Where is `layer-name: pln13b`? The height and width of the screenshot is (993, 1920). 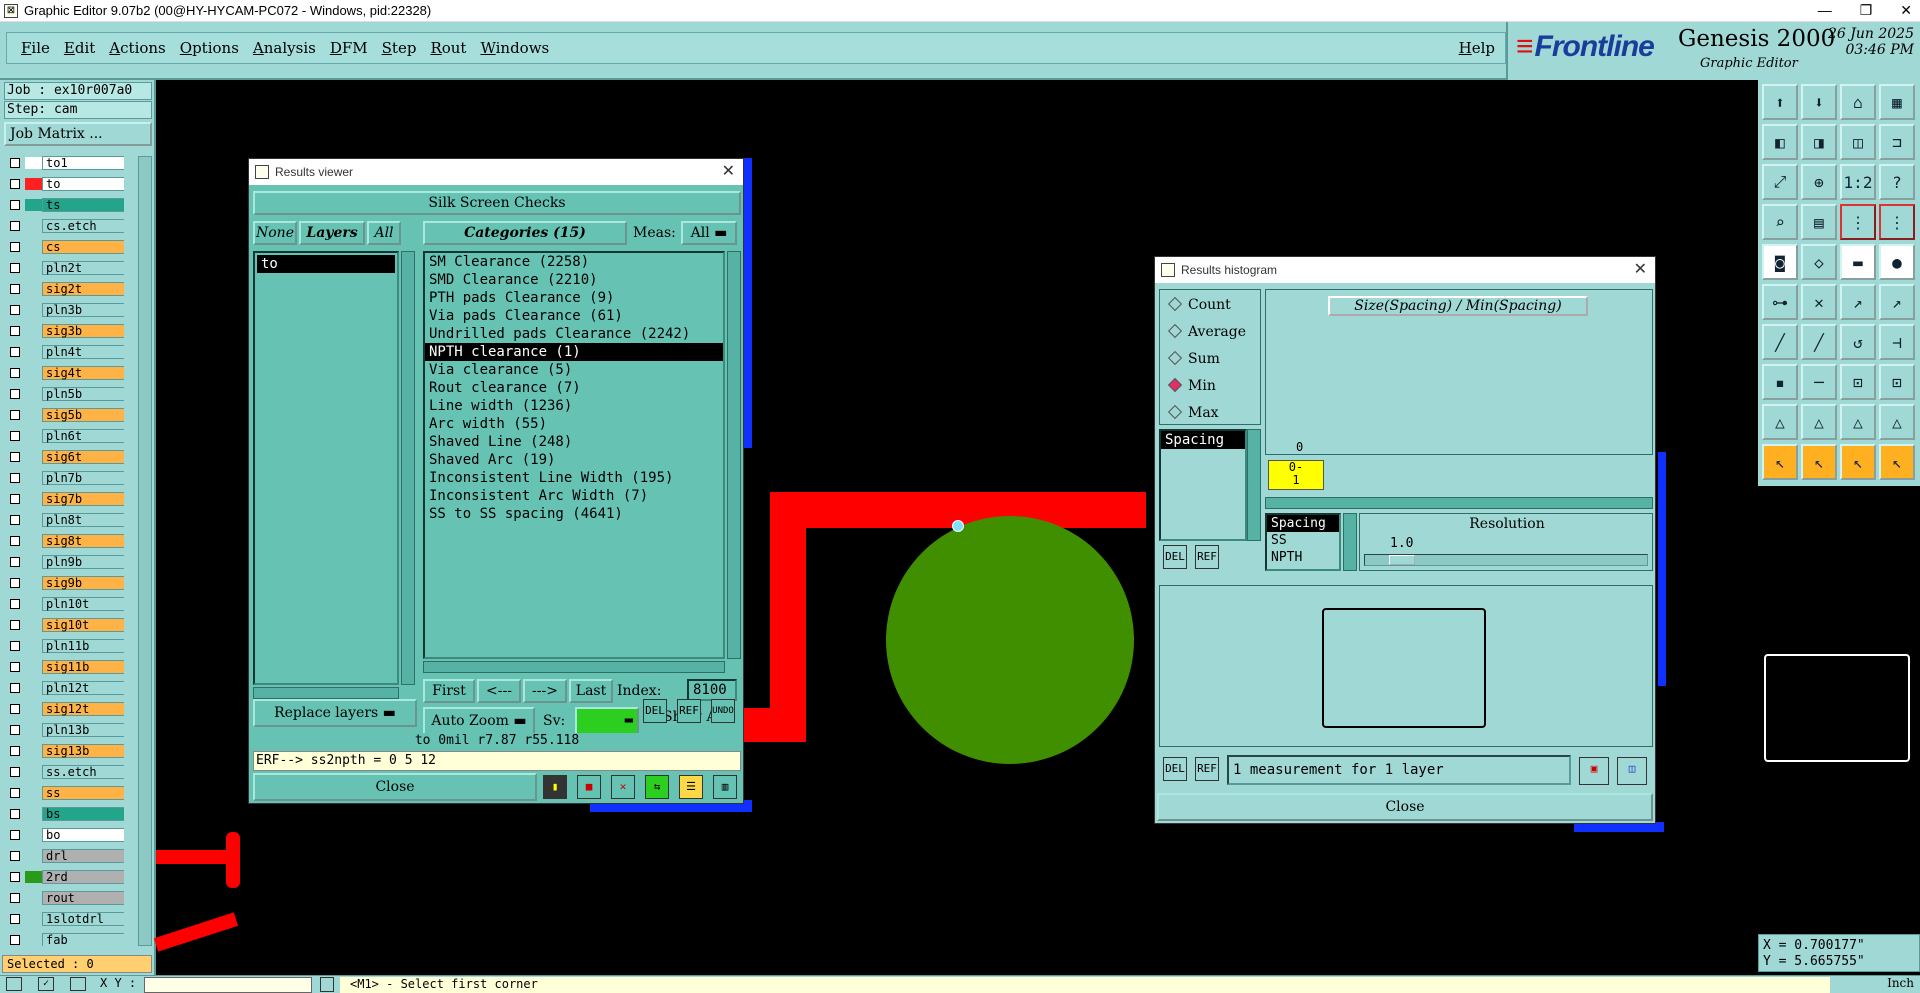
layer-name: pln13b is located at coordinates (83, 730).